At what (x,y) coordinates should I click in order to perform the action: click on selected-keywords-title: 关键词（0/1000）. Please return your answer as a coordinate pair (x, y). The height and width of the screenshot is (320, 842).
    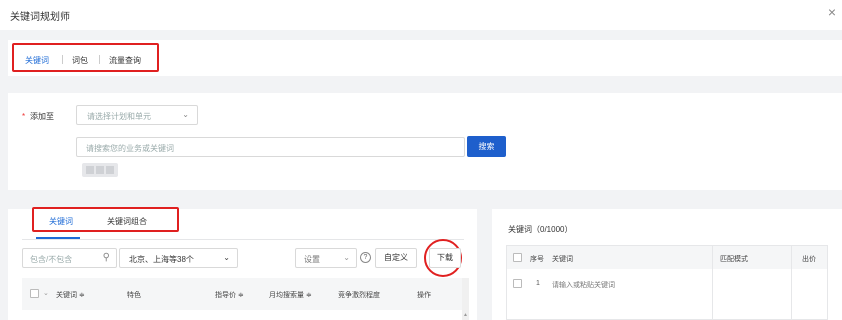
    Looking at the image, I should click on (540, 229).